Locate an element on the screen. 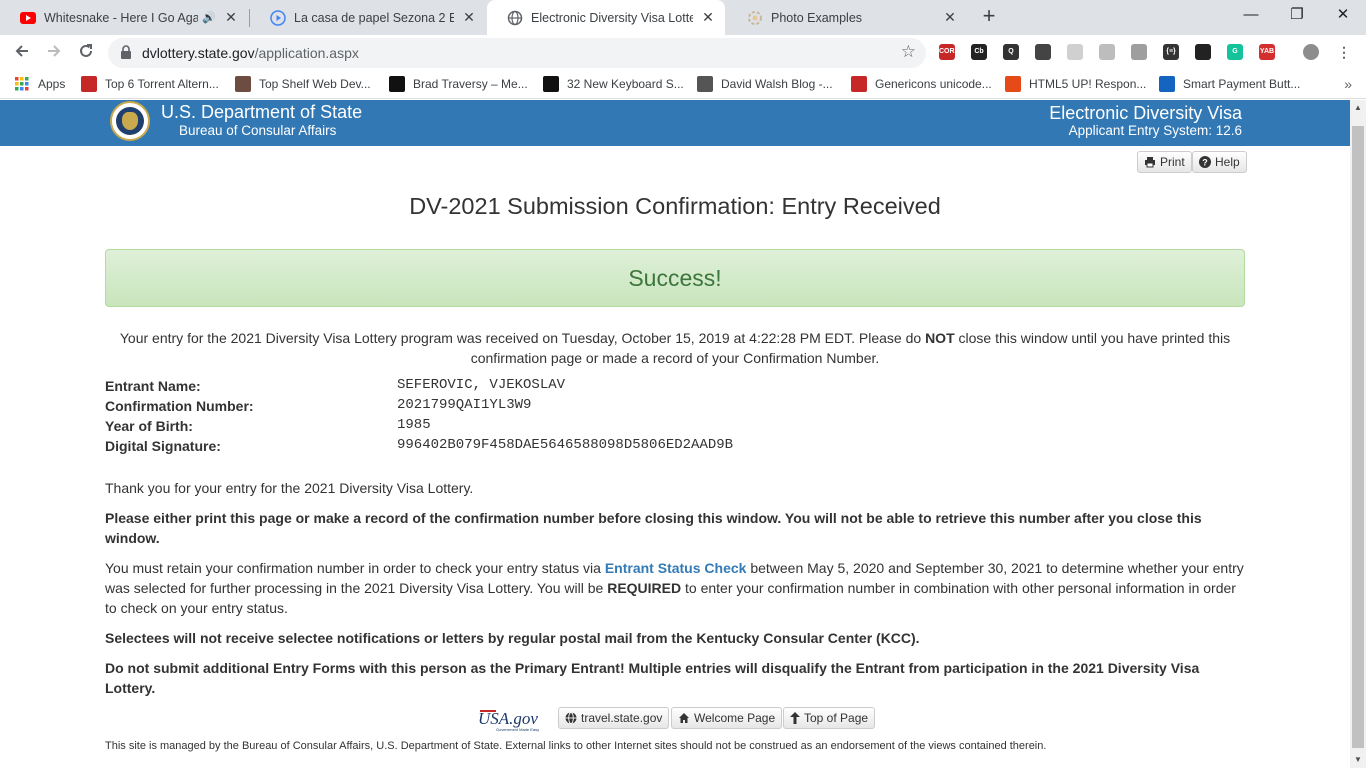 This screenshot has width=1366, height=768. tab-photo-examples: Photo Examples ✕ is located at coordinates (847, 17).